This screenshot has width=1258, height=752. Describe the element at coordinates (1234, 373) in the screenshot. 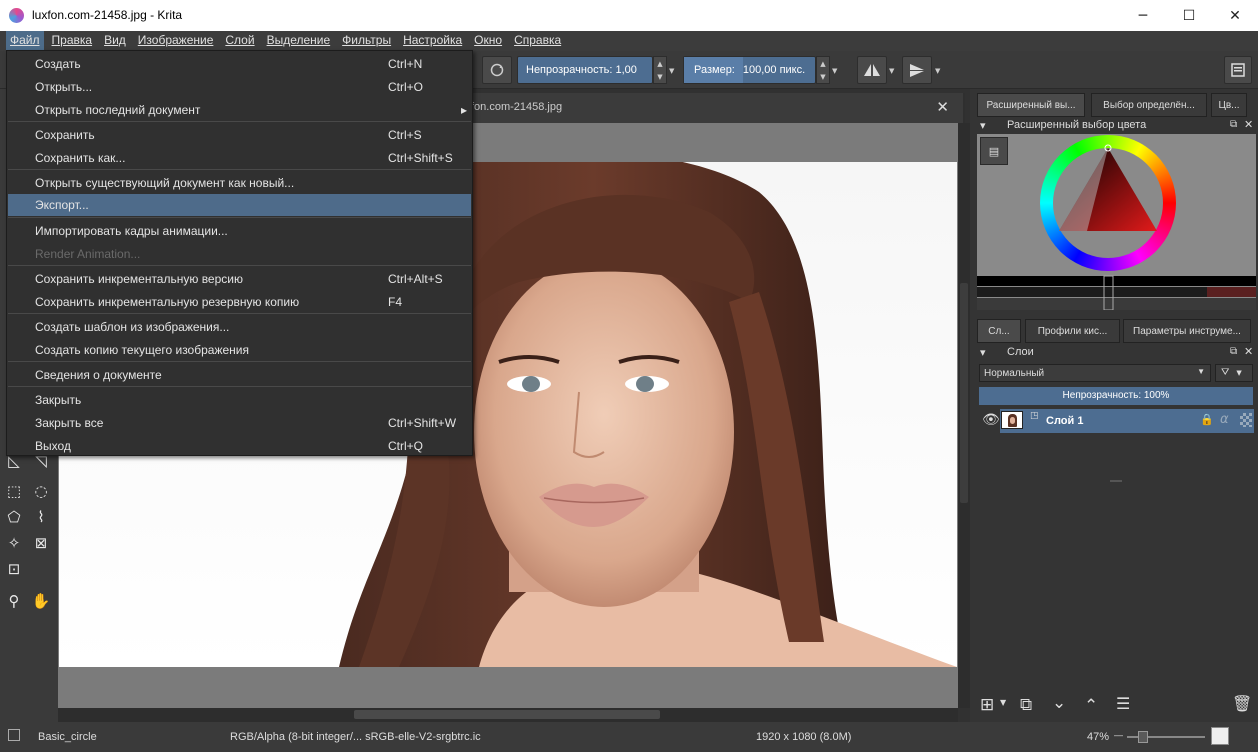

I see `layer-filter-button: ⛛ ▼` at that location.